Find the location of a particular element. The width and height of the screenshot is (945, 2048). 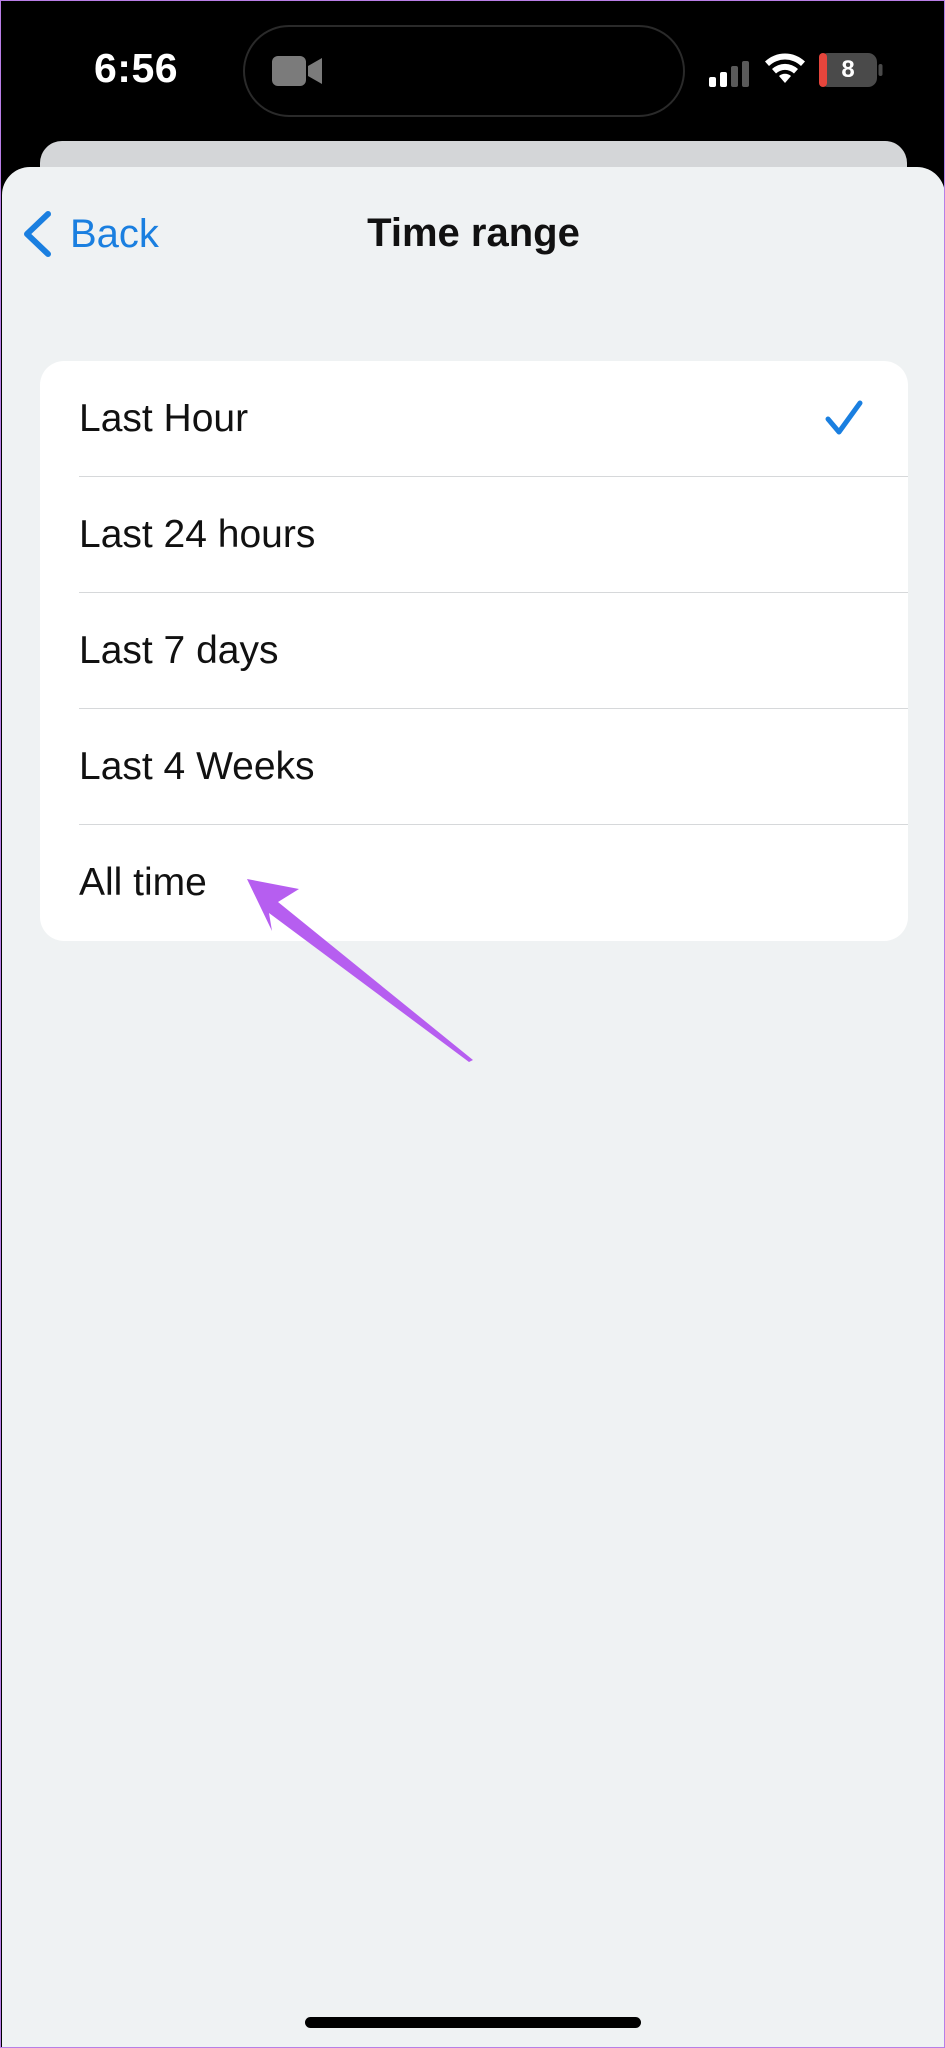

camera-icon is located at coordinates (297, 71).